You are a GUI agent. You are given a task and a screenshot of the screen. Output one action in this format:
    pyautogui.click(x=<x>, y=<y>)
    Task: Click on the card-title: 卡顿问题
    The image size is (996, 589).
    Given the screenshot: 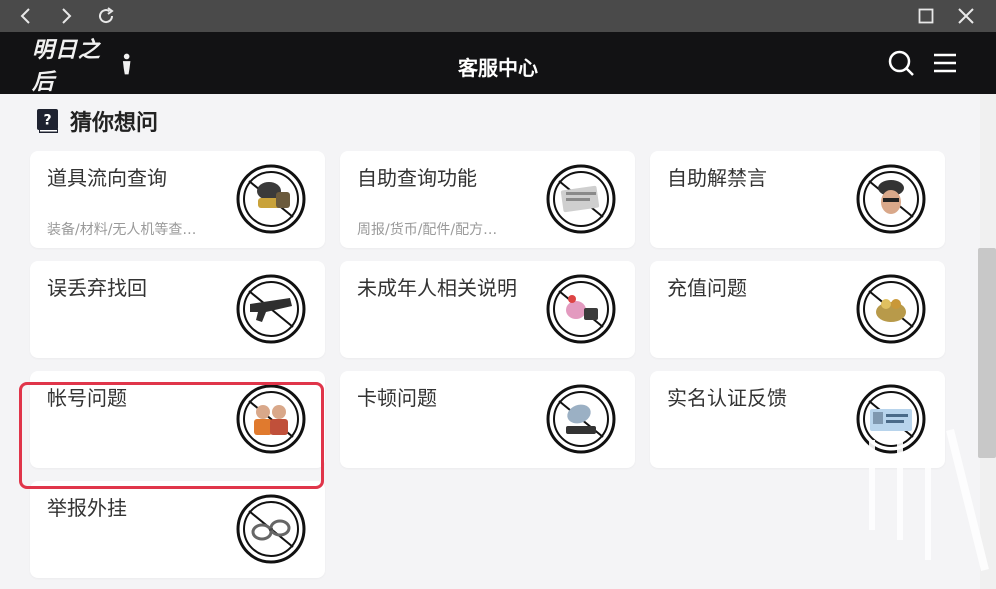 What is the action you would take?
    pyautogui.click(x=397, y=398)
    